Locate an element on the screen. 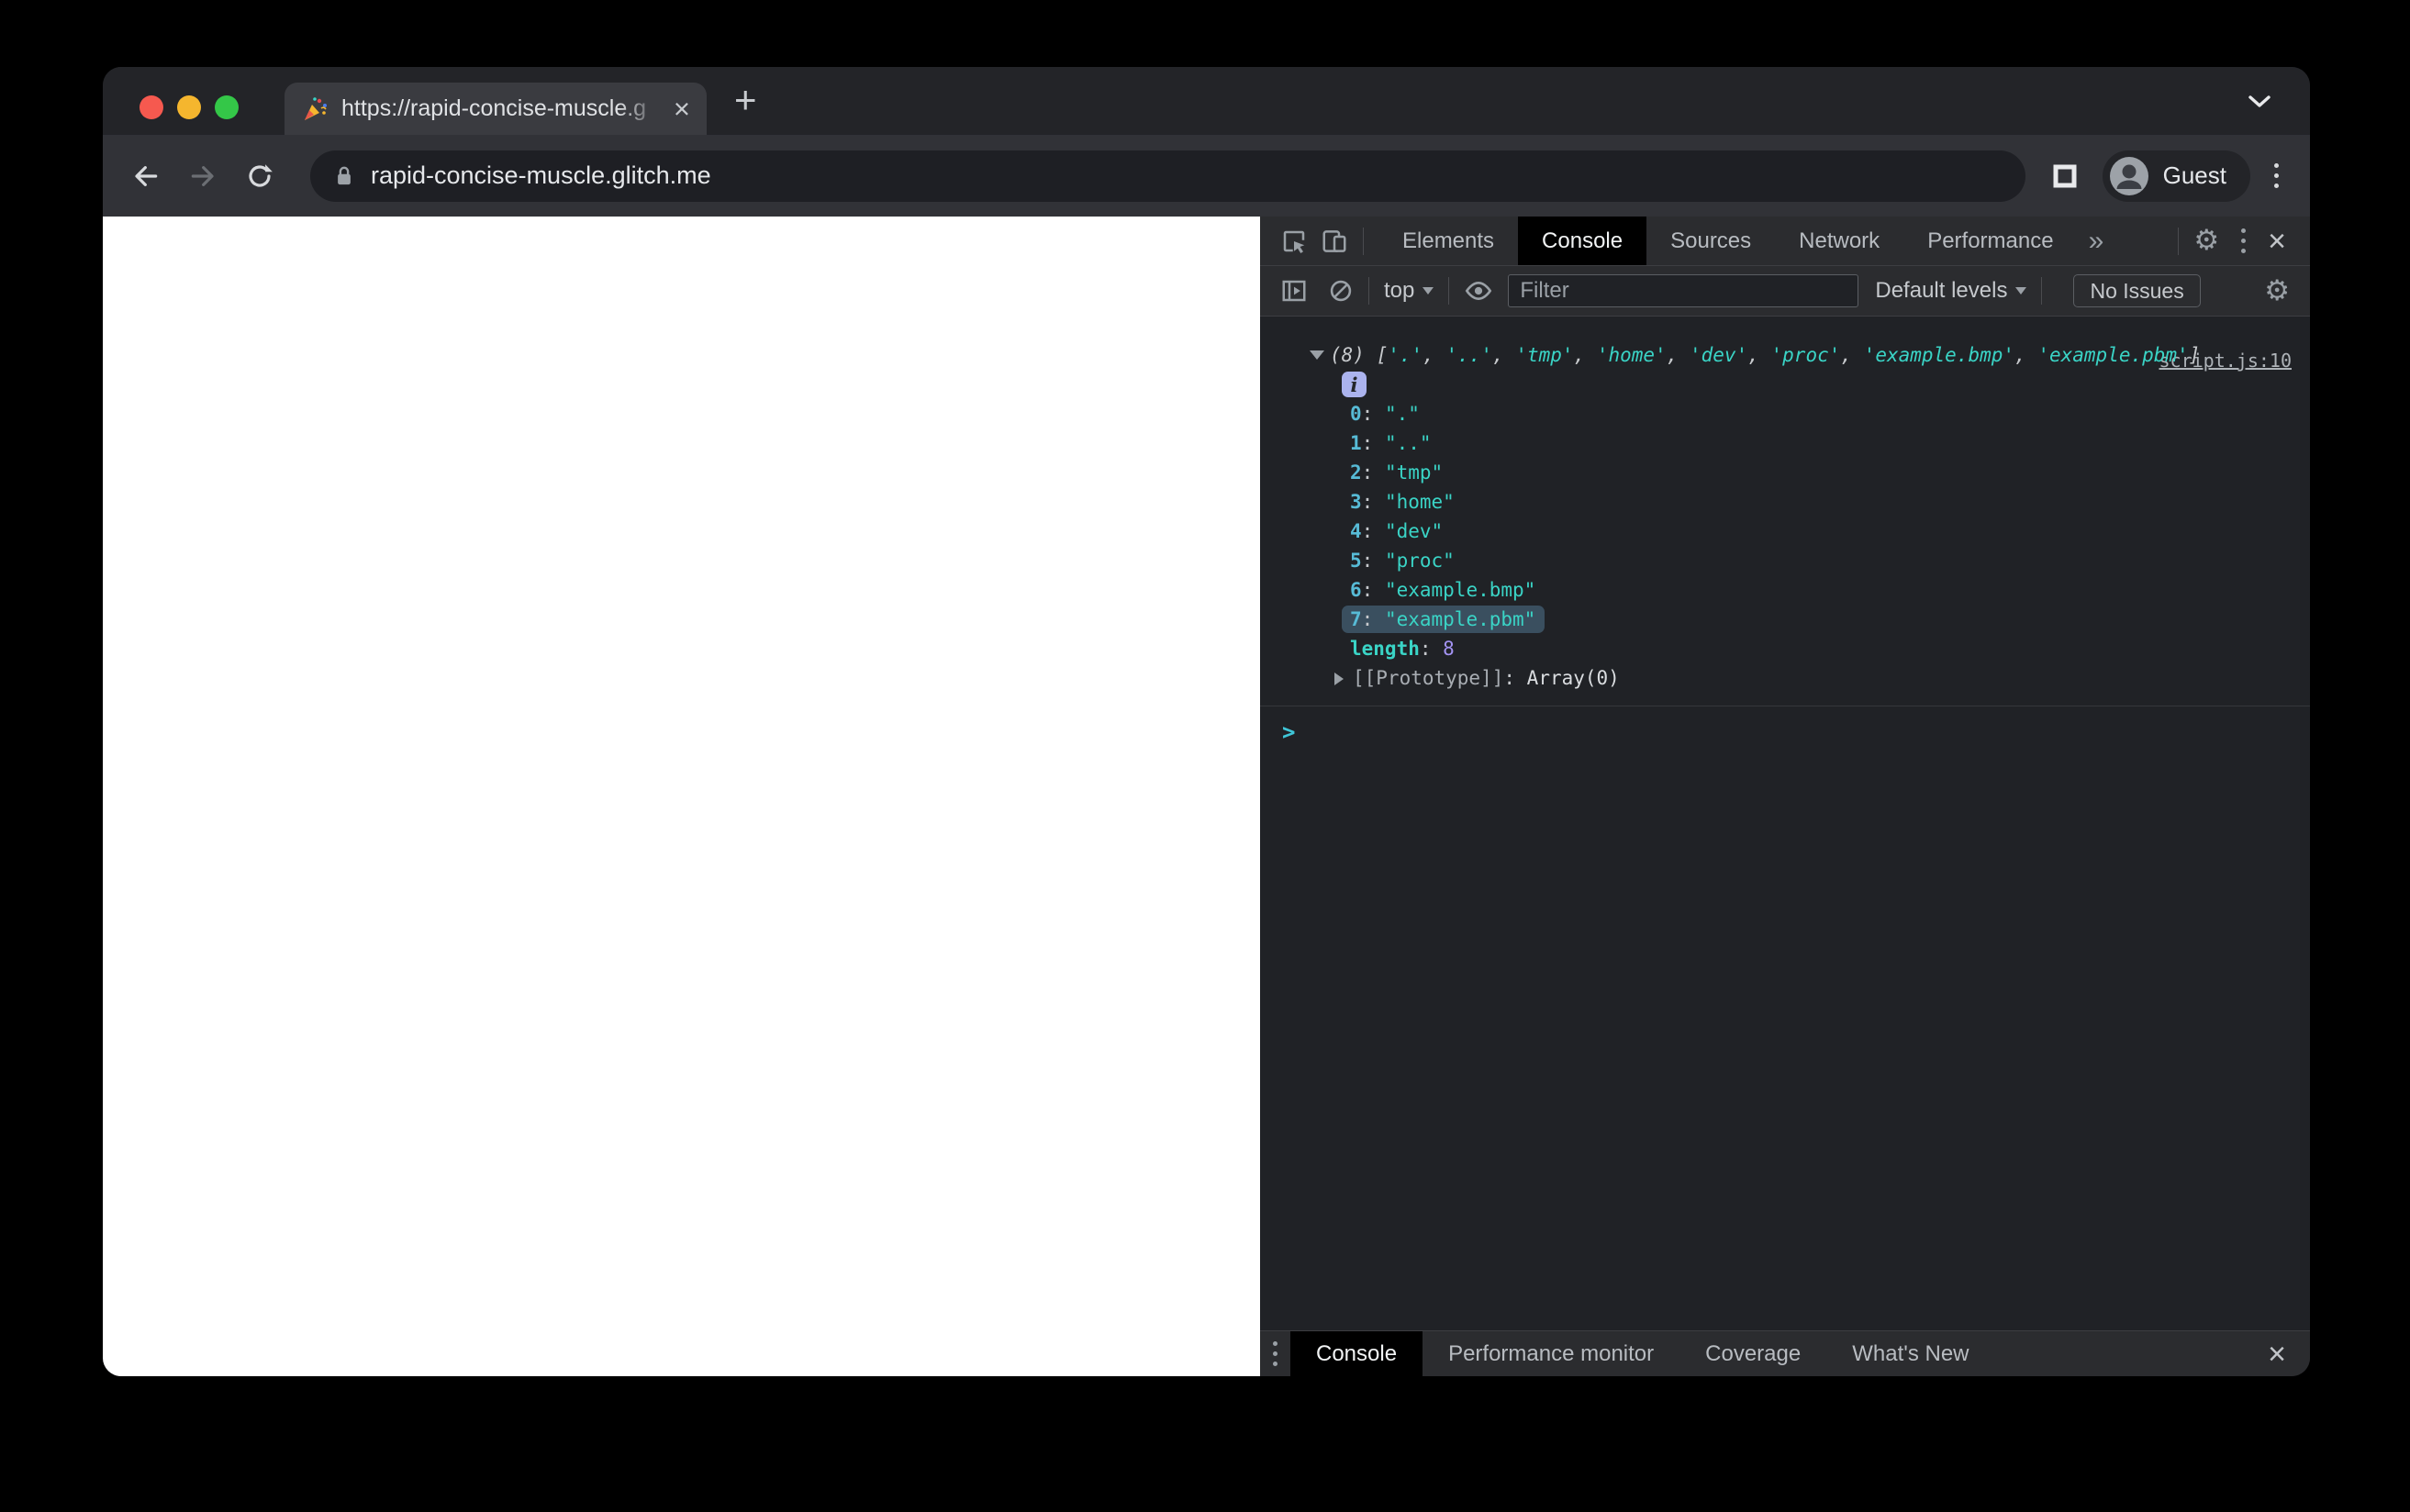 The image size is (2410, 1512). drawer-tab-coverage: Coverage is located at coordinates (1752, 1354).